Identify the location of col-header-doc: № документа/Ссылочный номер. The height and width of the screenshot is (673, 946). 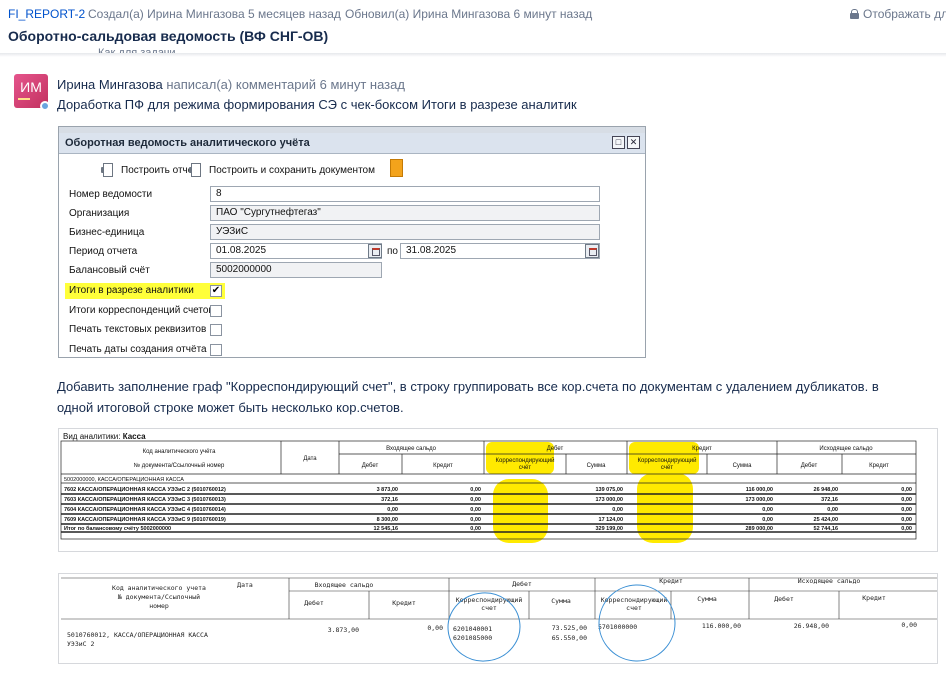
(179, 465).